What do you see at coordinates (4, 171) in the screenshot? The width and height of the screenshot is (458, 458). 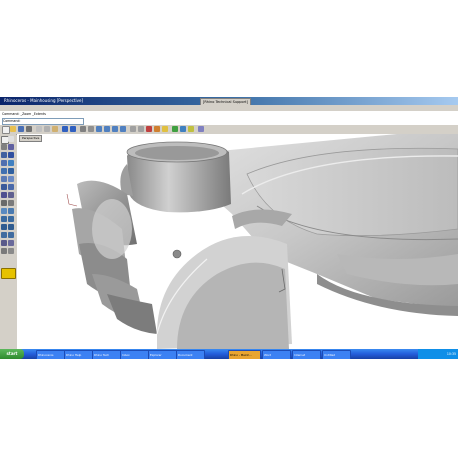 I see `polygon-icon` at bounding box center [4, 171].